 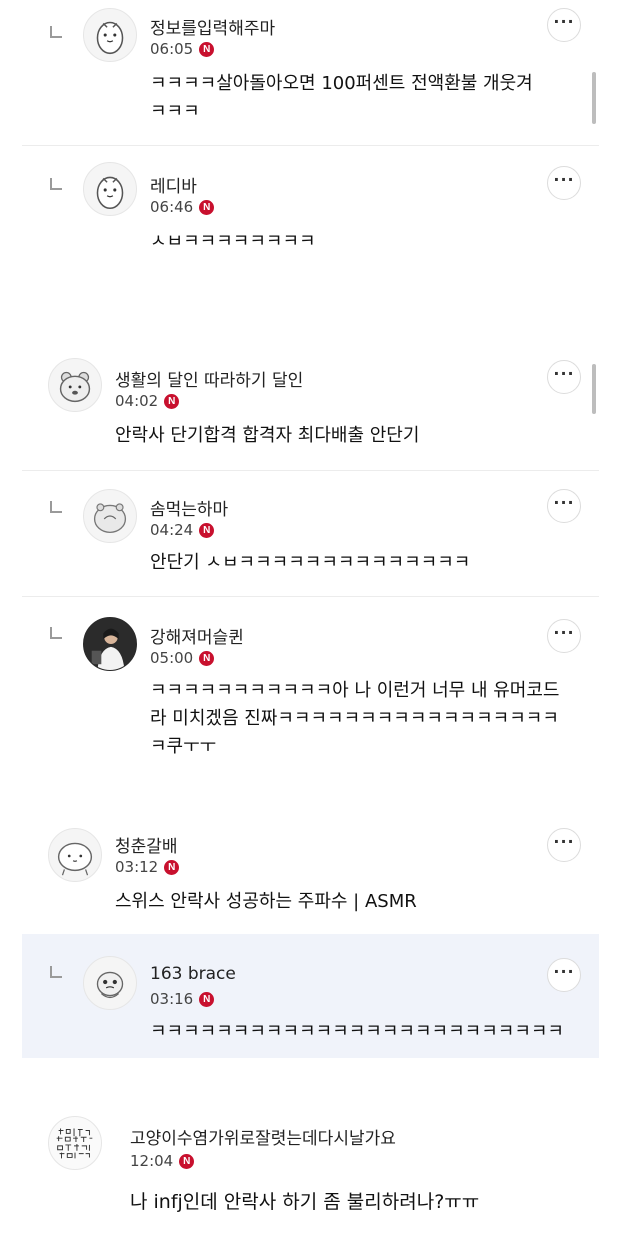 I want to click on comment-nickname: 163 brace, so click(x=193, y=974).